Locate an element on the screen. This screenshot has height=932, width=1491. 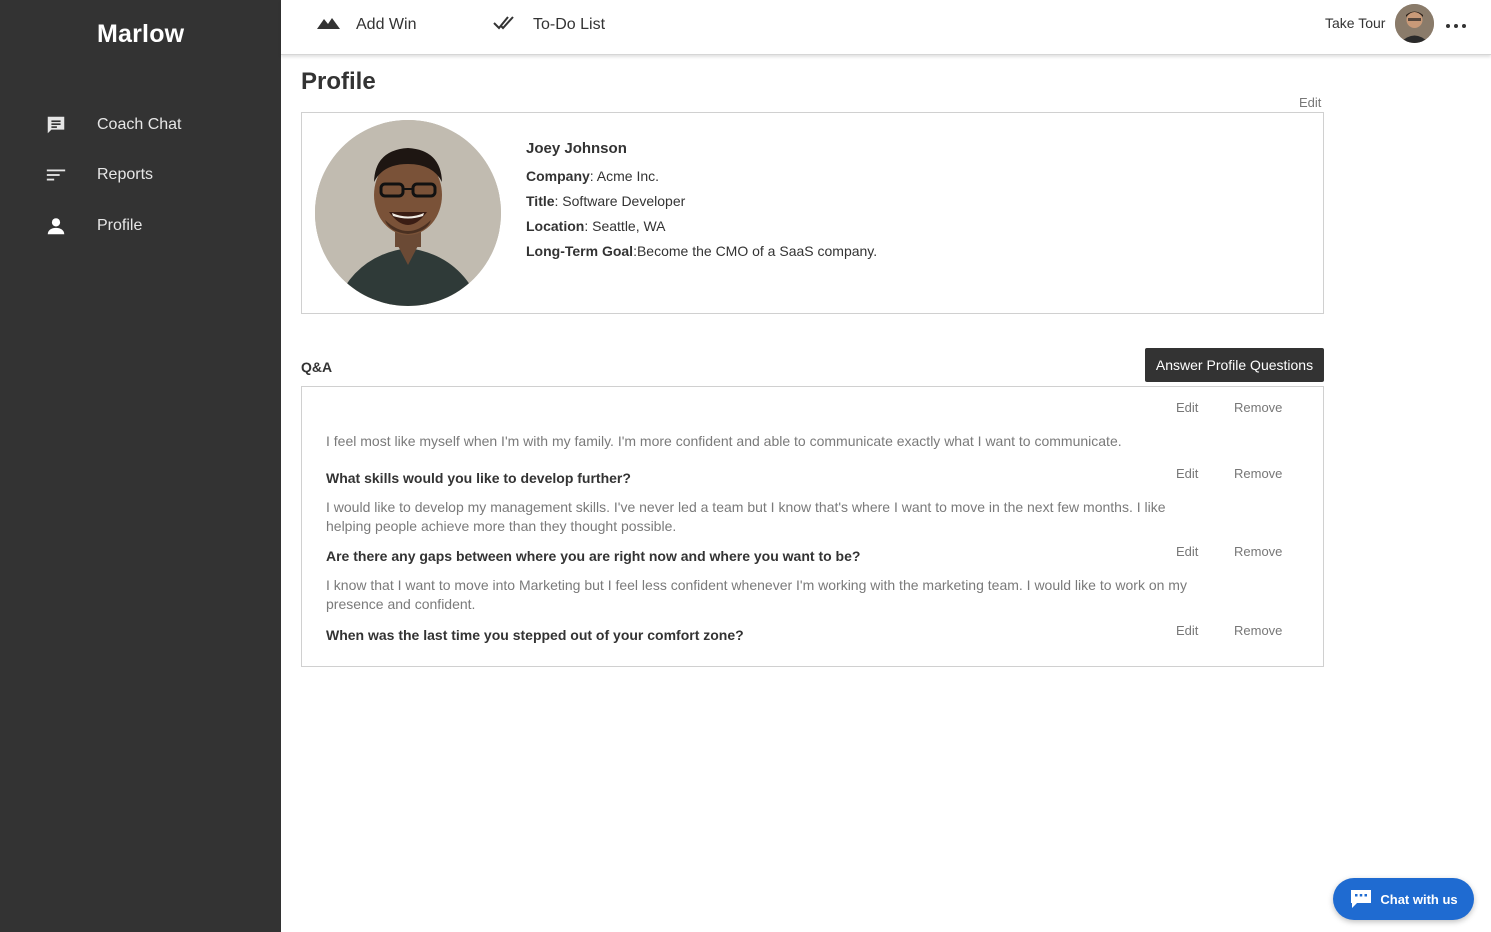
sidebar-item-label: Profile is located at coordinates (120, 225).